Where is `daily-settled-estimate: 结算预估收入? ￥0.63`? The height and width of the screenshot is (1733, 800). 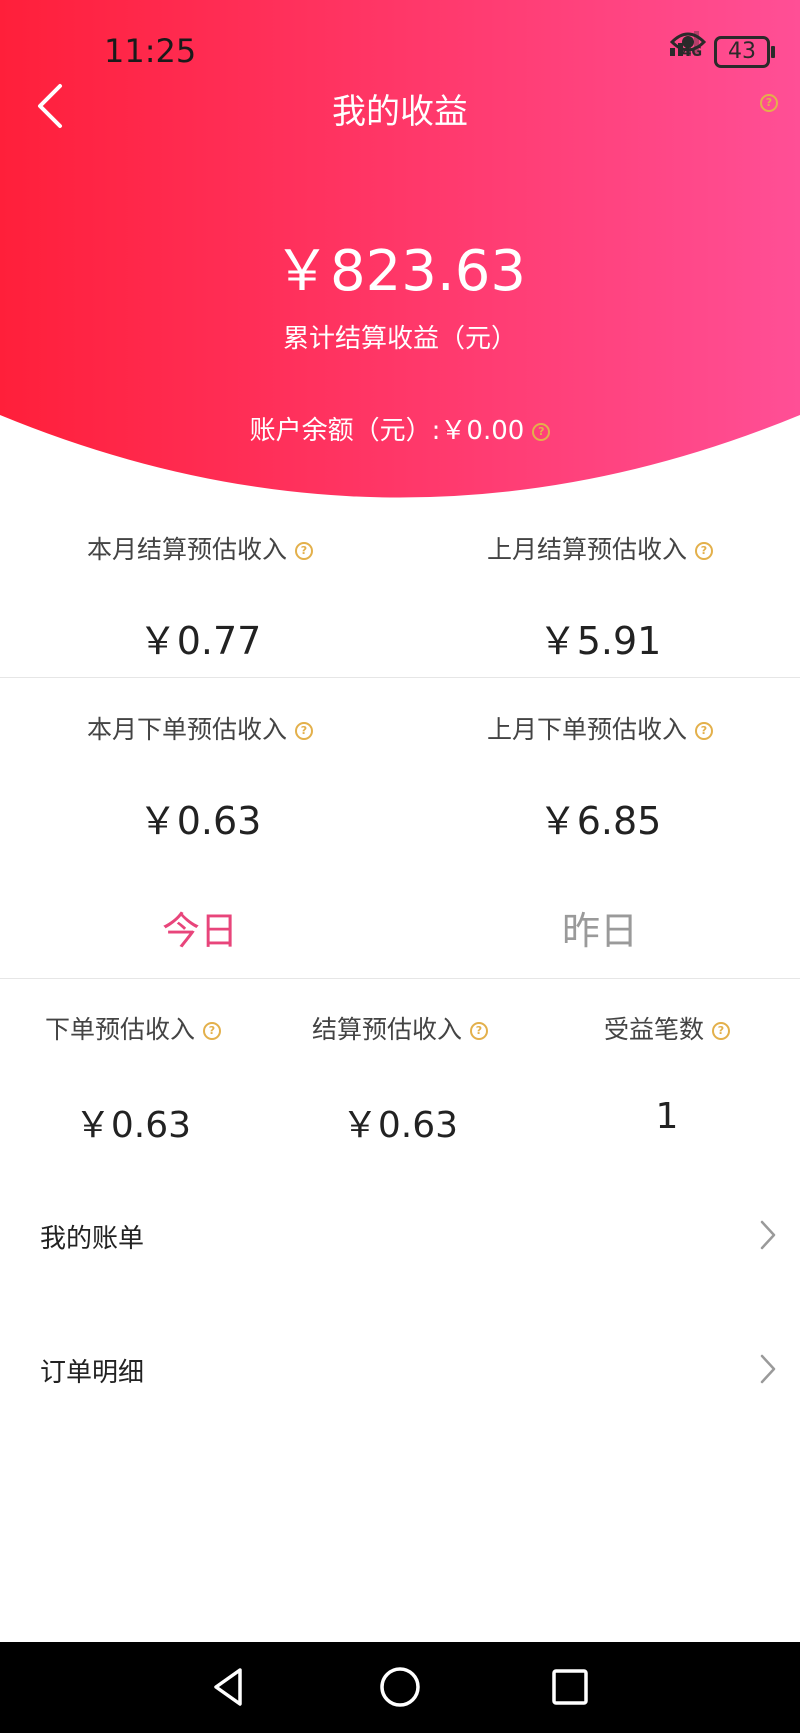 daily-settled-estimate: 结算预估收入? ￥0.63 is located at coordinates (400, 1079).